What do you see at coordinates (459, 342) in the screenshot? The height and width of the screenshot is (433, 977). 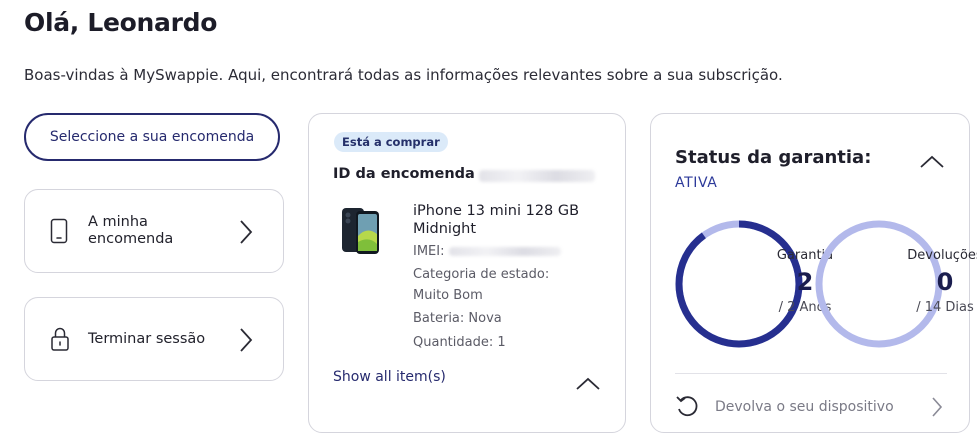 I see `quantity-info: Quantidade: 1` at bounding box center [459, 342].